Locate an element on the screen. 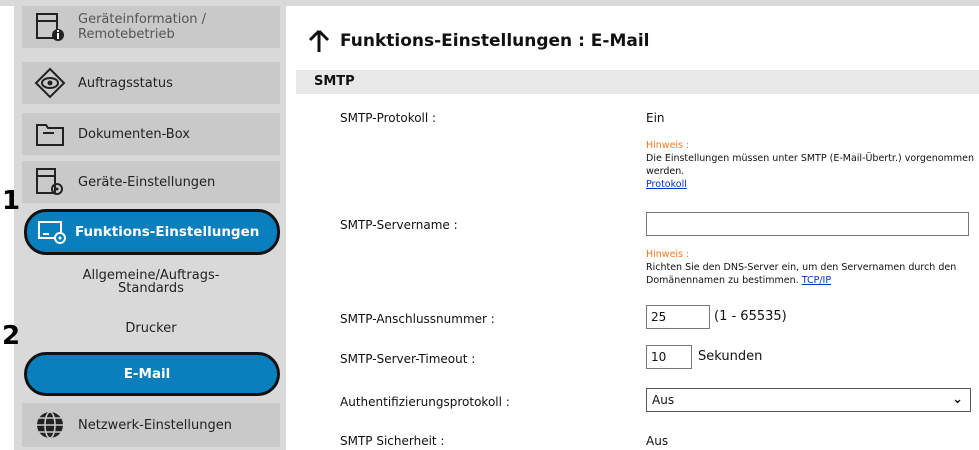  sidebar-subitem-email: E-Mail is located at coordinates (152, 374).